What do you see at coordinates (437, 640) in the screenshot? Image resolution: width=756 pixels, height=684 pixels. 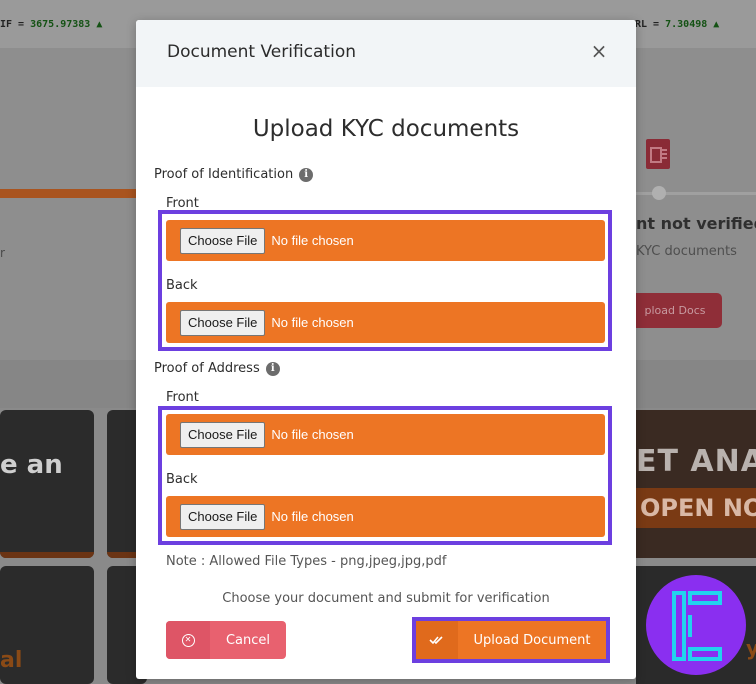 I see `double-check-icon` at bounding box center [437, 640].